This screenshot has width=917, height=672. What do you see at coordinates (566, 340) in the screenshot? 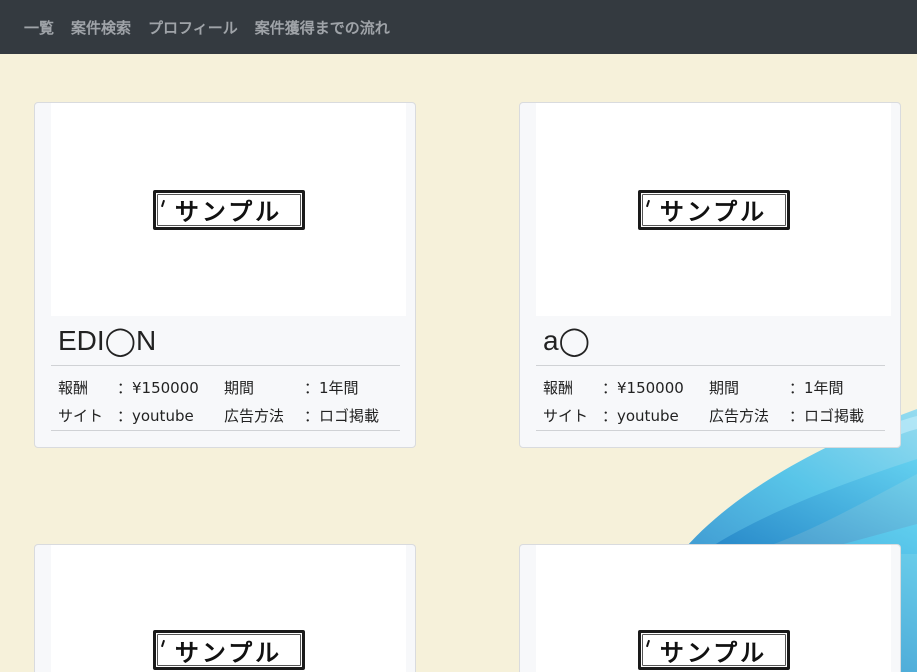
I see `card-title: a◯` at bounding box center [566, 340].